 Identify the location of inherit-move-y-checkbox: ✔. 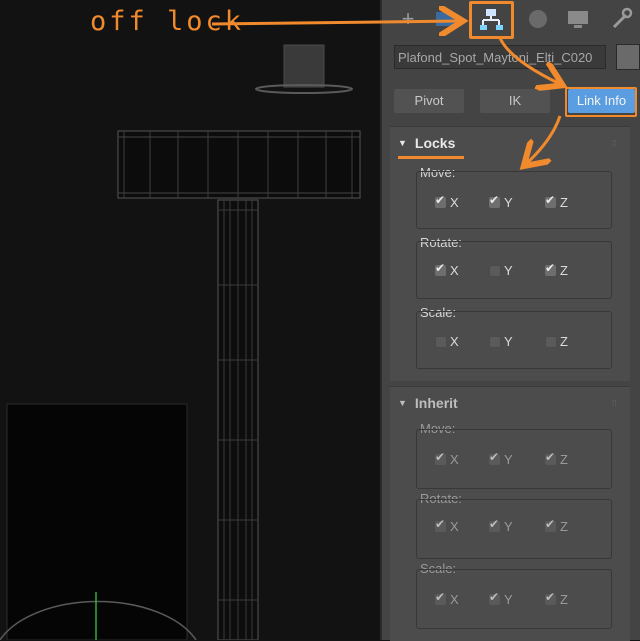
(494, 457).